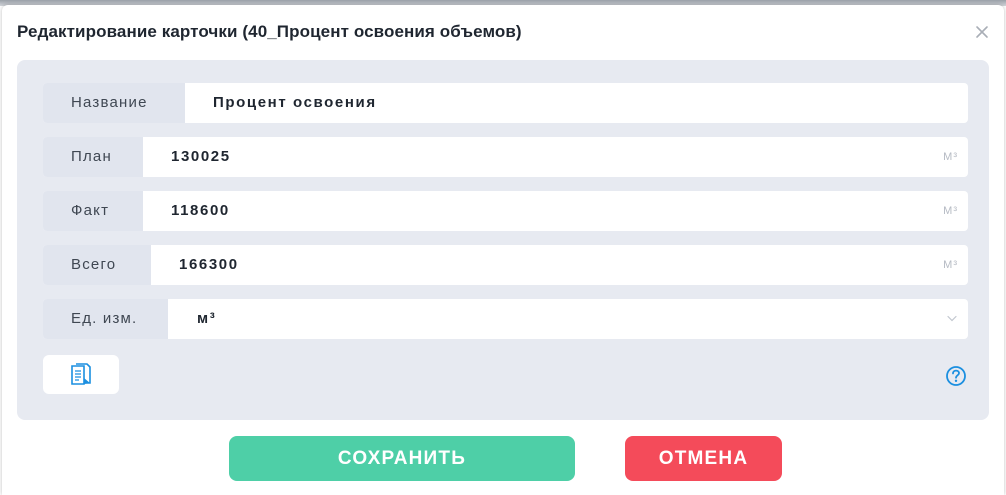 The width and height of the screenshot is (1006, 495). What do you see at coordinates (505, 103) in the screenshot?
I see `name-row: Название Процент освоения` at bounding box center [505, 103].